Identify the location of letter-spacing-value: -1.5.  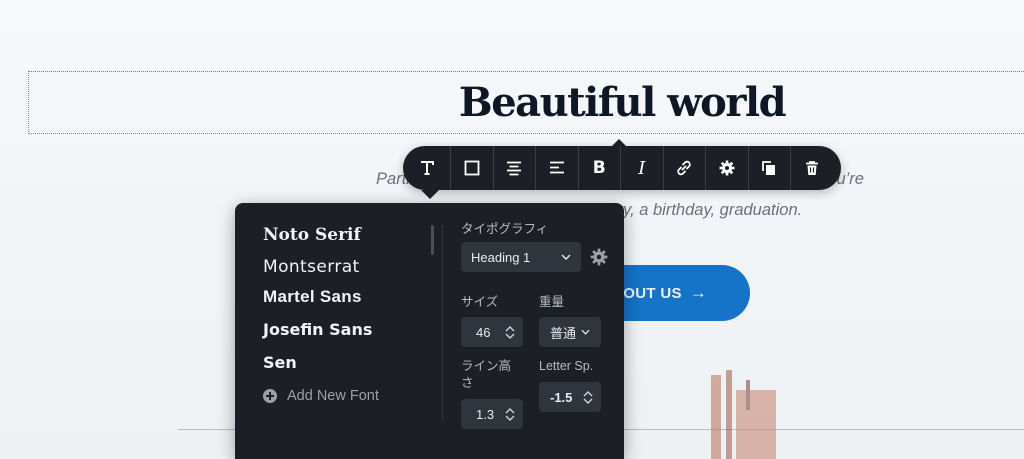
(561, 397).